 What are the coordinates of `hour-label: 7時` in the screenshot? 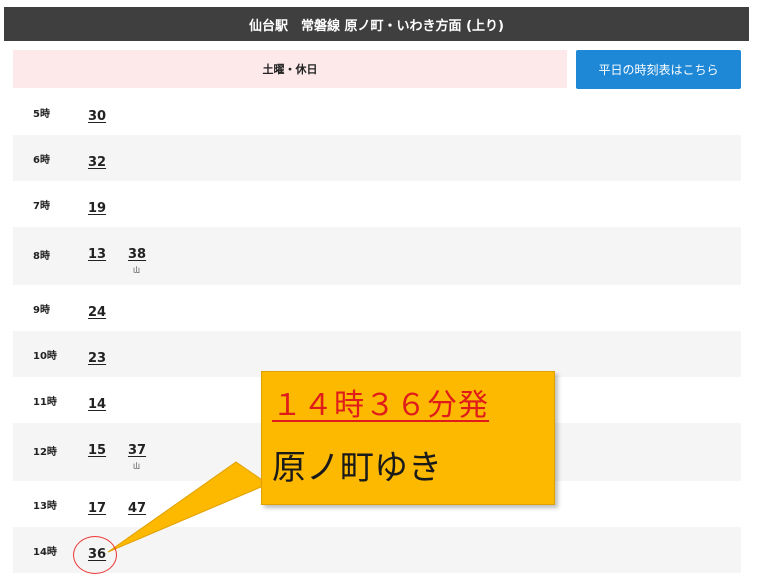 It's located at (41, 206).